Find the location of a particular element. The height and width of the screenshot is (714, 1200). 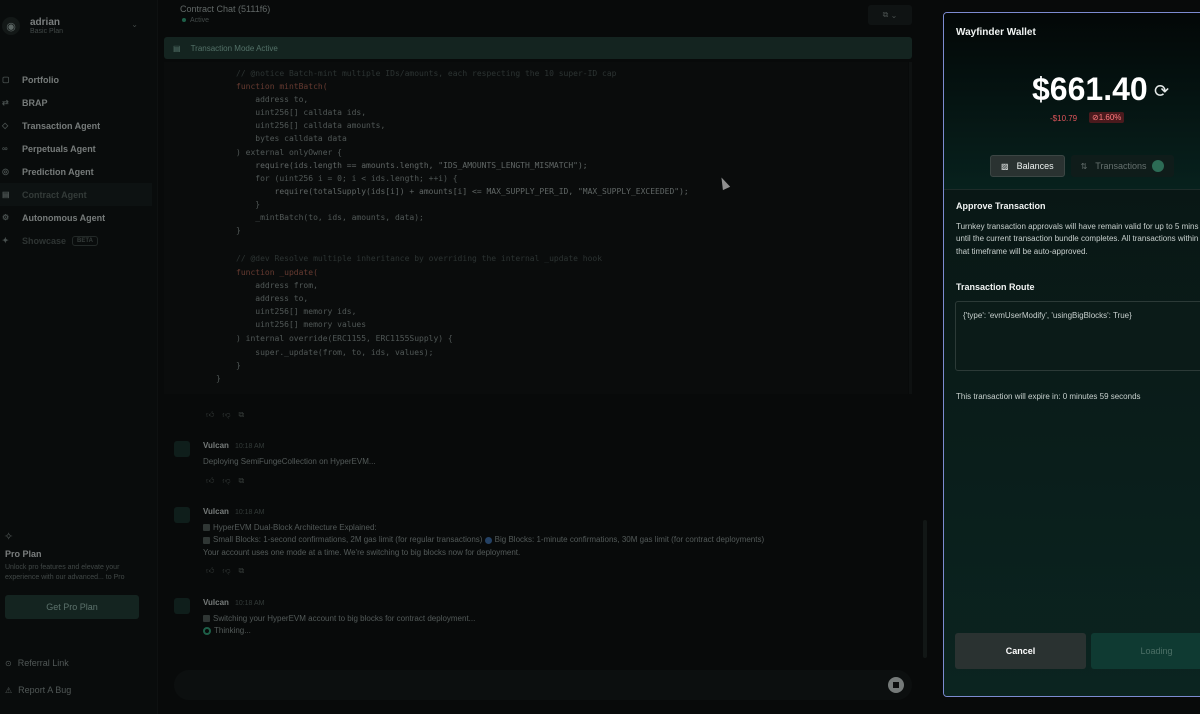

chat-scrollbar is located at coordinates (925, 589).